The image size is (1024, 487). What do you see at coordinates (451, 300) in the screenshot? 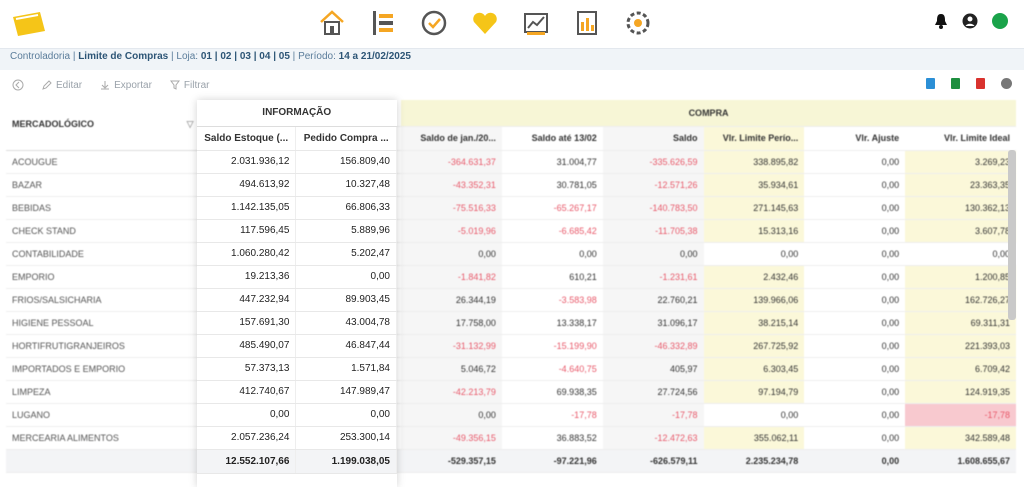
I see `cell-saldo-jan: 26.344,19` at bounding box center [451, 300].